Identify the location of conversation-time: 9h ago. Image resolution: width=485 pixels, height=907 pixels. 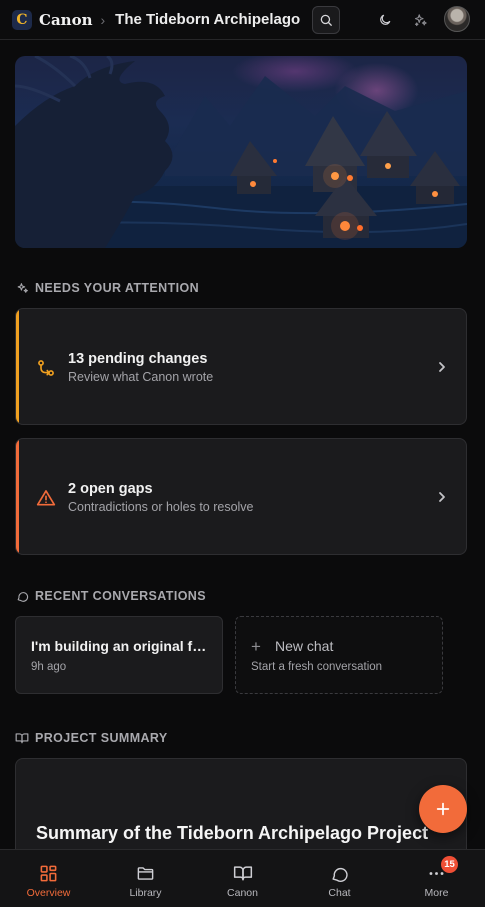
(49, 667).